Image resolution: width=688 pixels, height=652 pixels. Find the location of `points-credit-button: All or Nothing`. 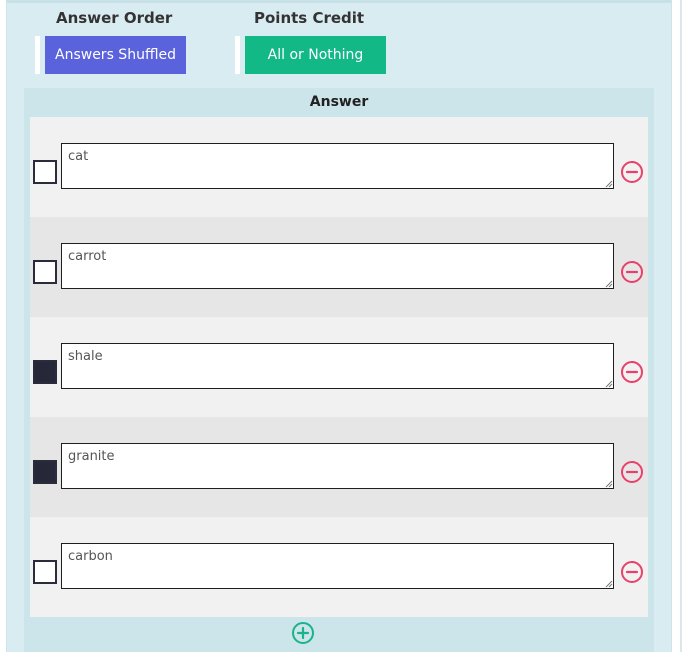

points-credit-button: All or Nothing is located at coordinates (315, 55).